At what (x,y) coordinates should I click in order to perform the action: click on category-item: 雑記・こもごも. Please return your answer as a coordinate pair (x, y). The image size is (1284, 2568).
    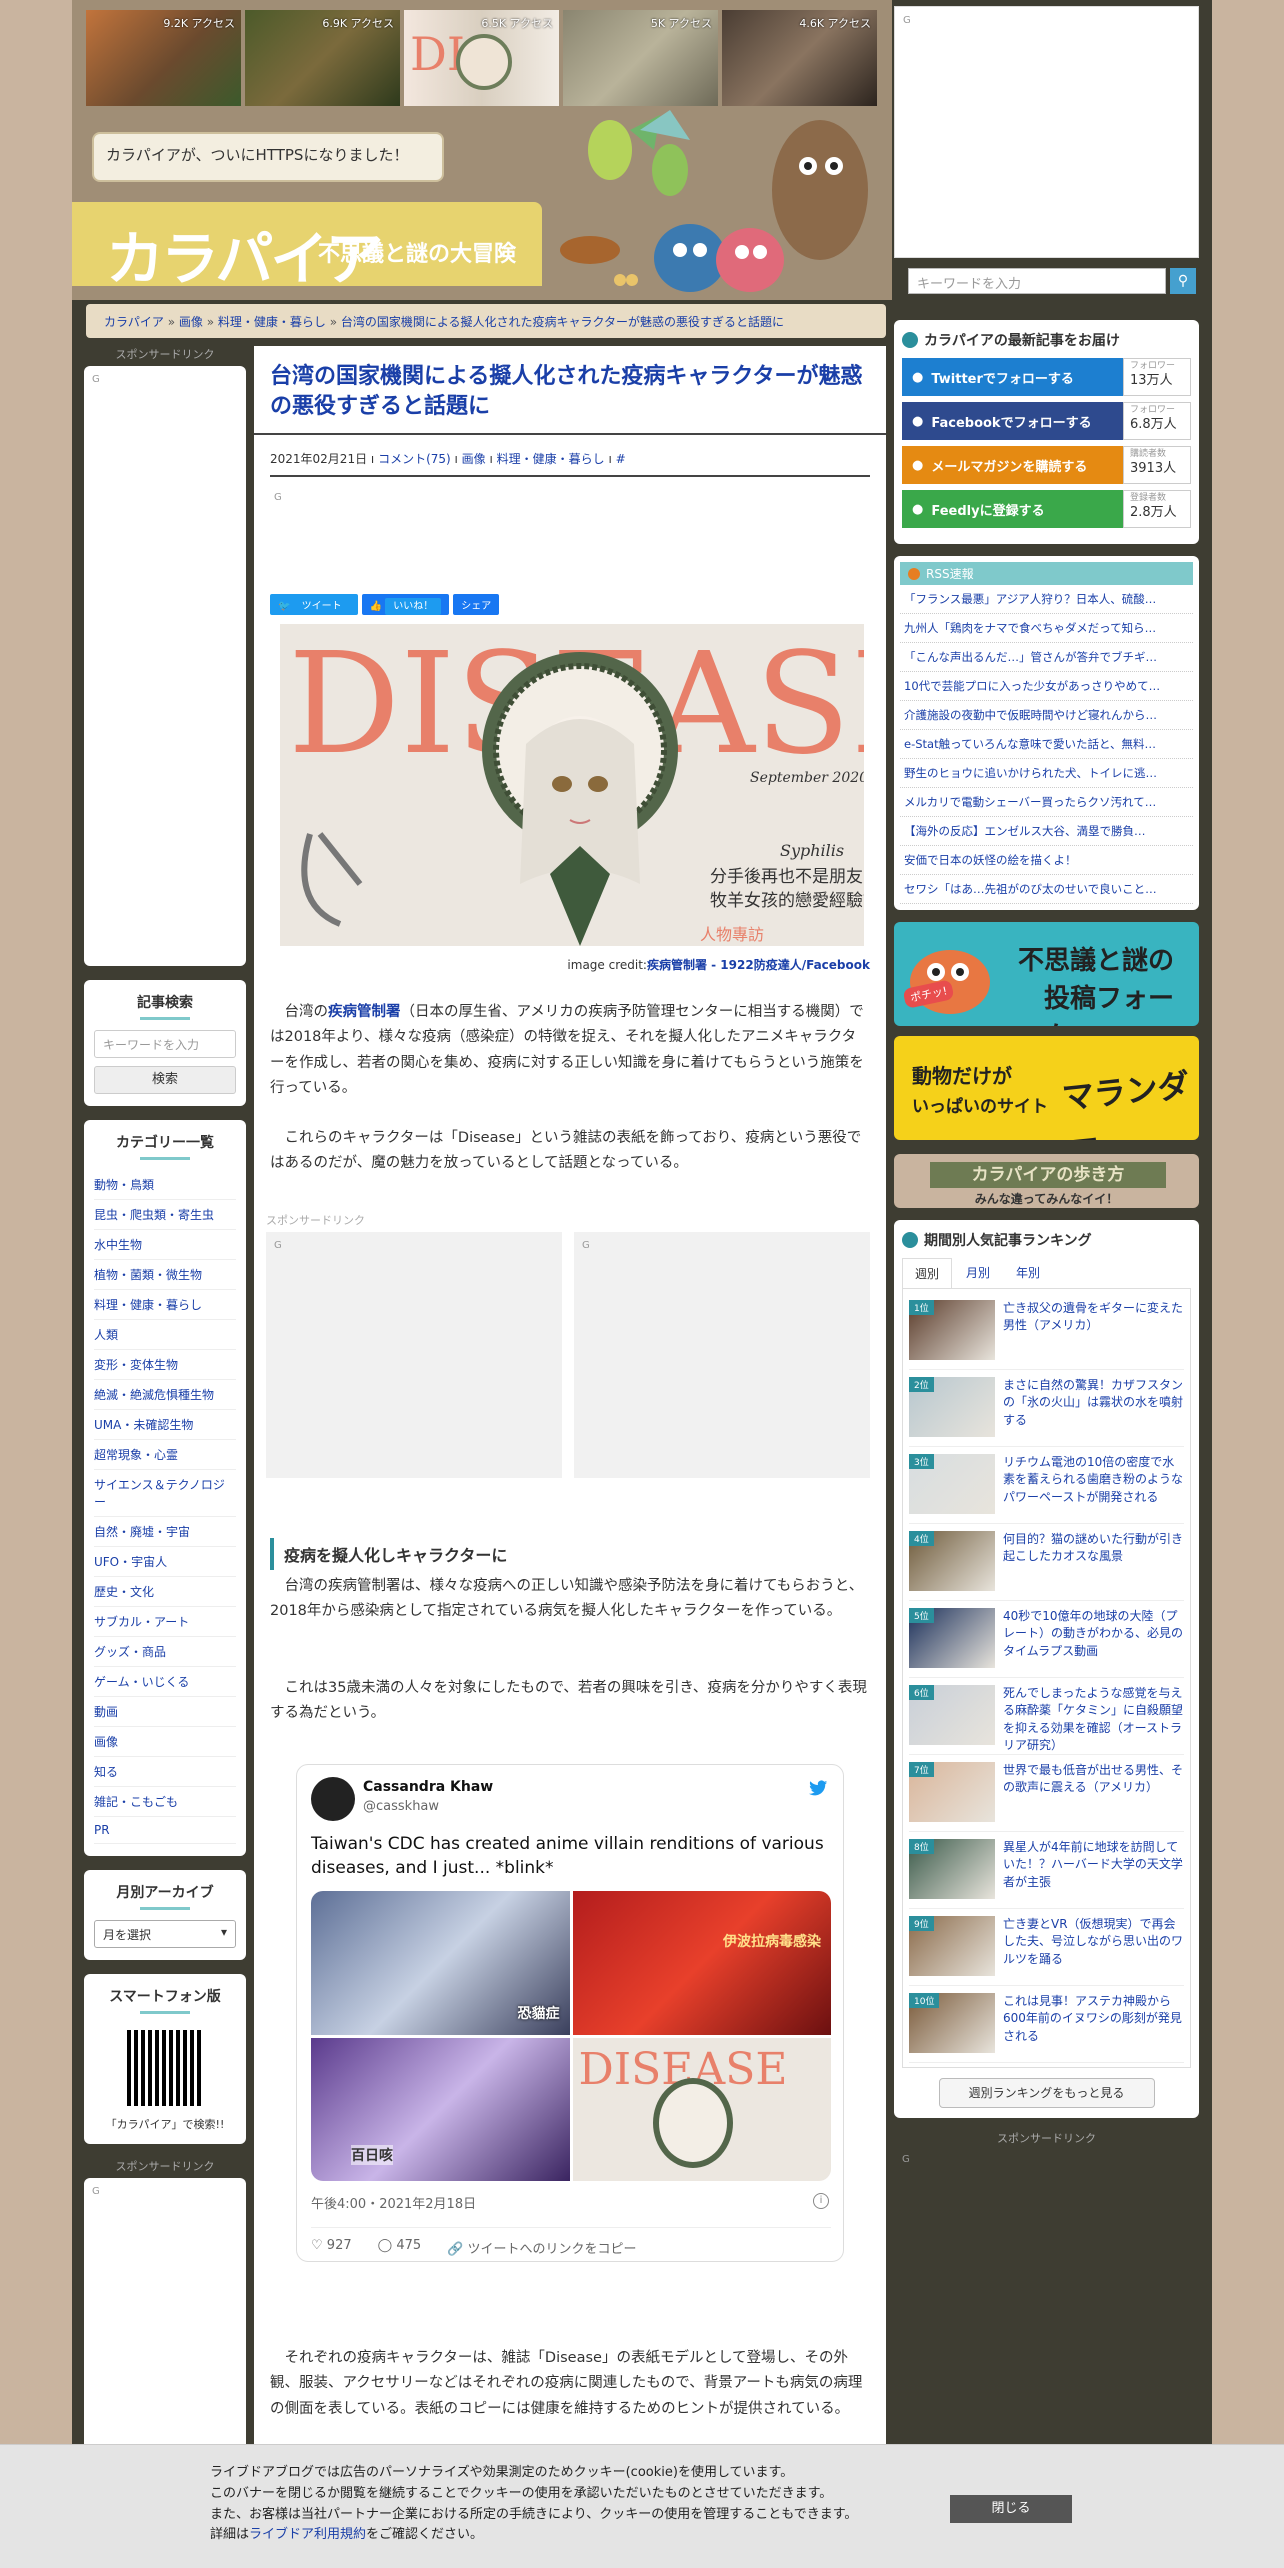
    Looking at the image, I should click on (165, 1802).